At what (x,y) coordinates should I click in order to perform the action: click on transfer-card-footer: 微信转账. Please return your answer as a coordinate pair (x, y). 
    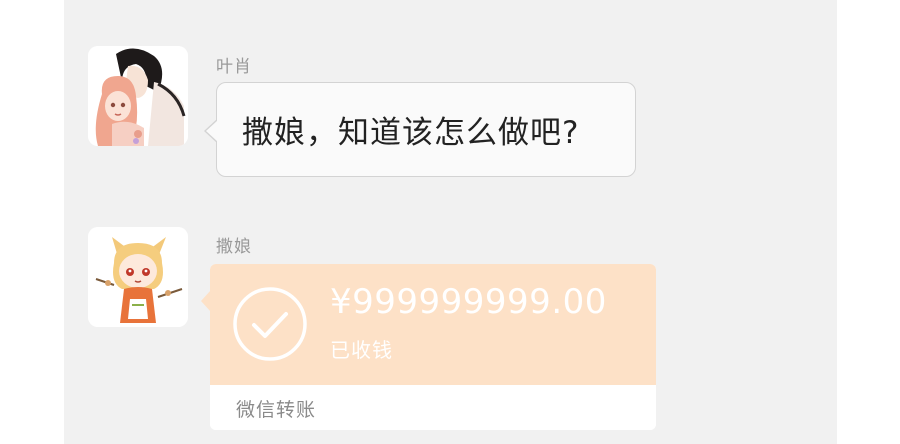
    Looking at the image, I should click on (433, 407).